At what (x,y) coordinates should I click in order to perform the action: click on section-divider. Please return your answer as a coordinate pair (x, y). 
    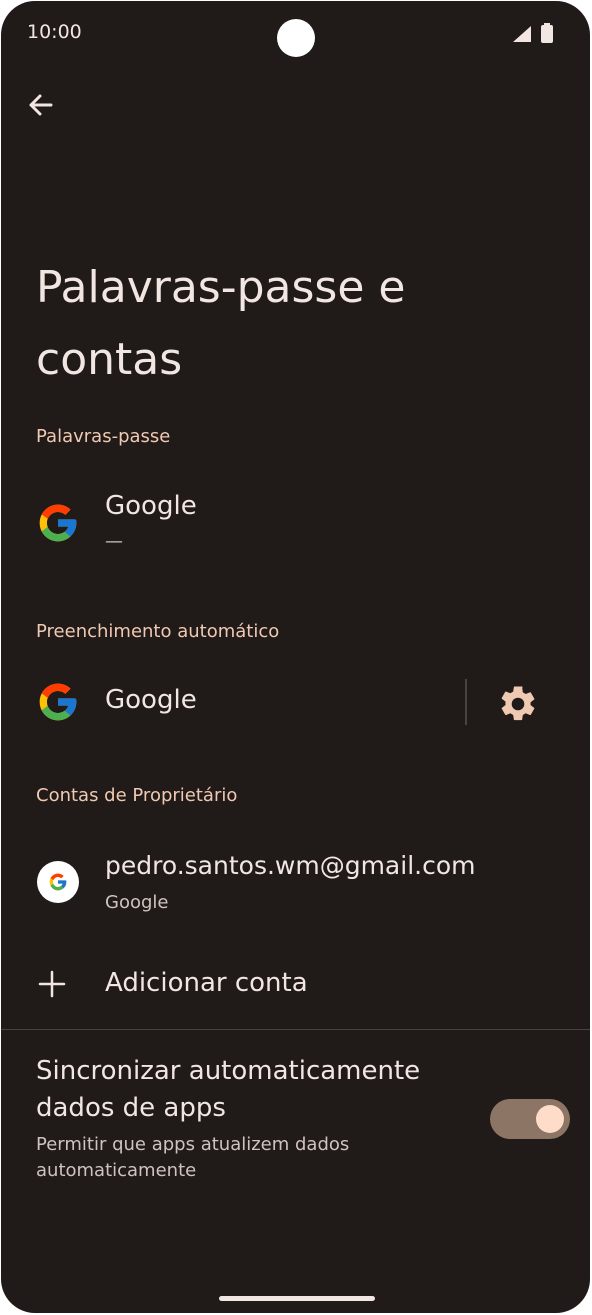
    Looking at the image, I should click on (295, 1029).